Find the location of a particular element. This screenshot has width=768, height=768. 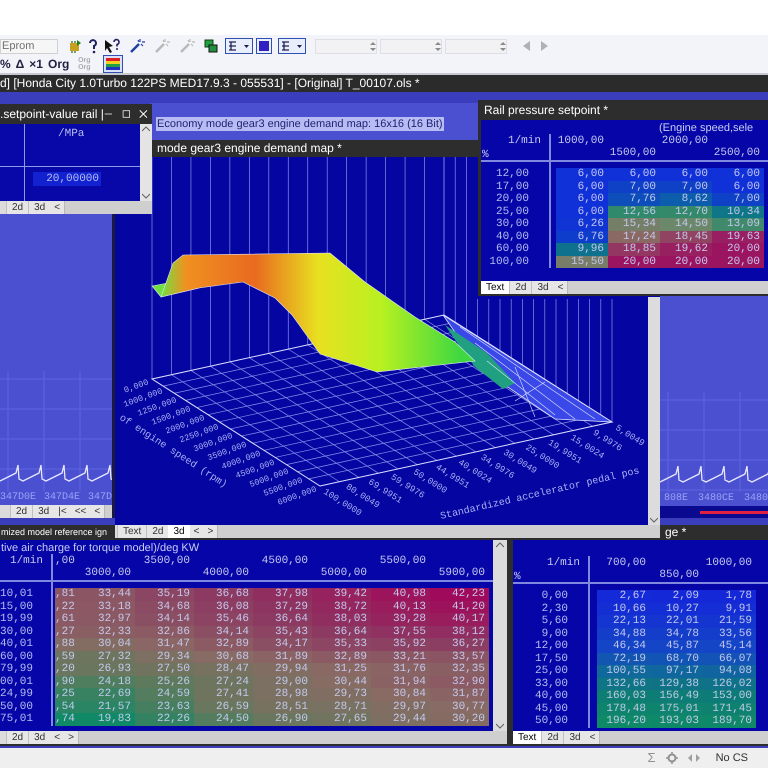

mode-button: ×1 is located at coordinates (36, 64).